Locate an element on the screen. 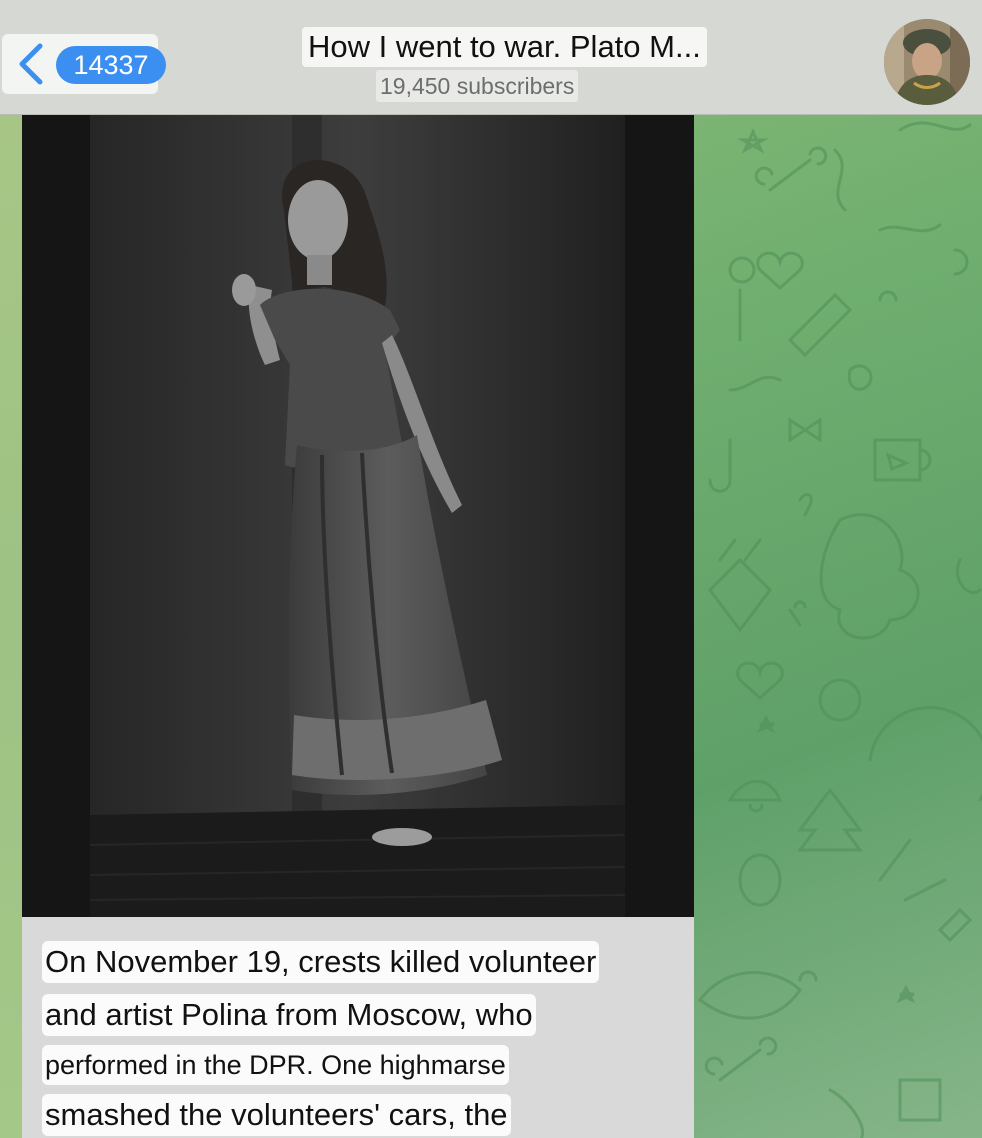  caption-line: On November 19, crests killed volunteer is located at coordinates (321, 962).